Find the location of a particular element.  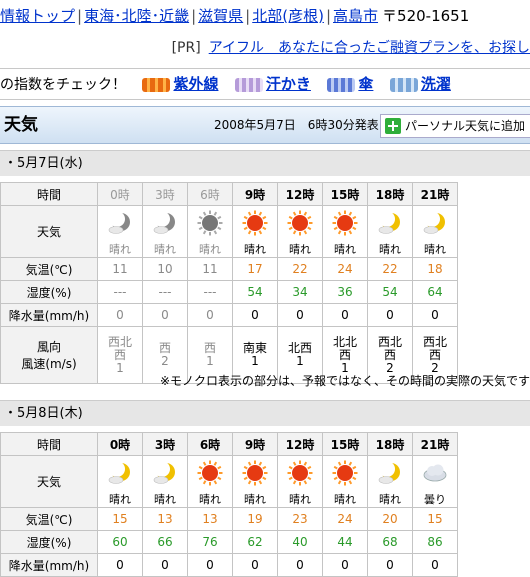

humidity-cell: 86 is located at coordinates (435, 542).